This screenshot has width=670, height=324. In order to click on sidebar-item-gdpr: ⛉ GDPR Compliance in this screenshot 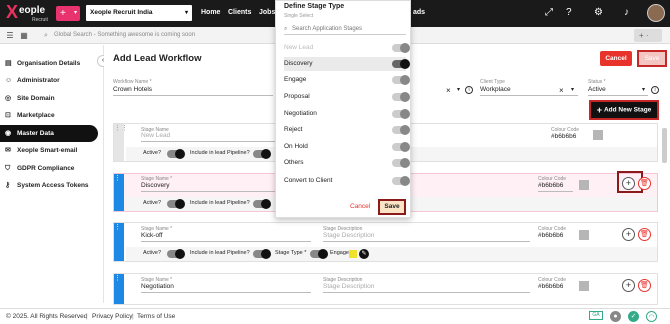, I will do `click(49, 168)`.